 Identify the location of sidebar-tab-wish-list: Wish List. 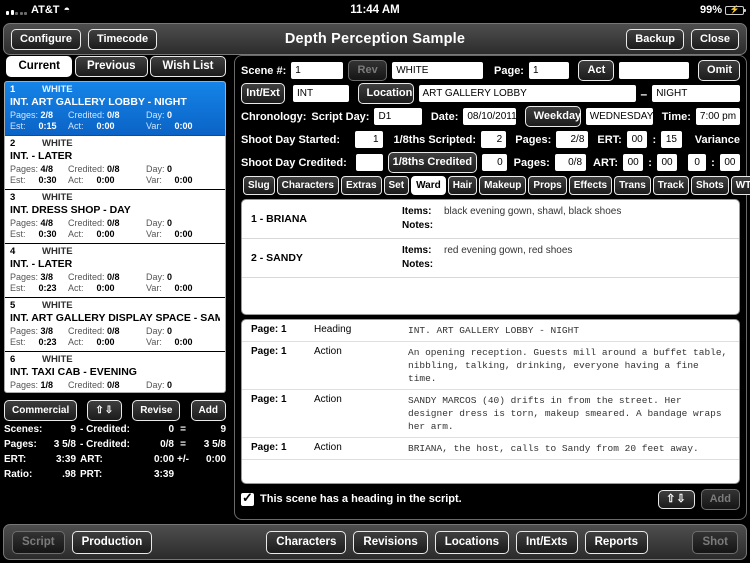
(188, 66).